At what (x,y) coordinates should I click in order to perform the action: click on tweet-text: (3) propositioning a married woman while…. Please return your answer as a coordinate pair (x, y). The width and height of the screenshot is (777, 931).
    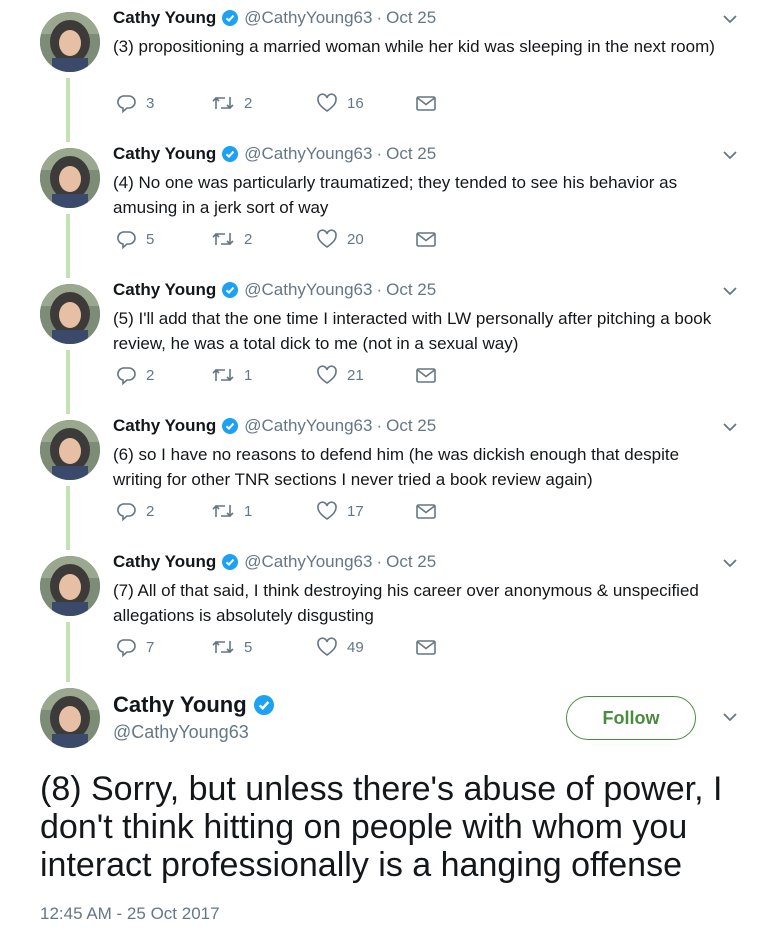
    Looking at the image, I should click on (414, 46).